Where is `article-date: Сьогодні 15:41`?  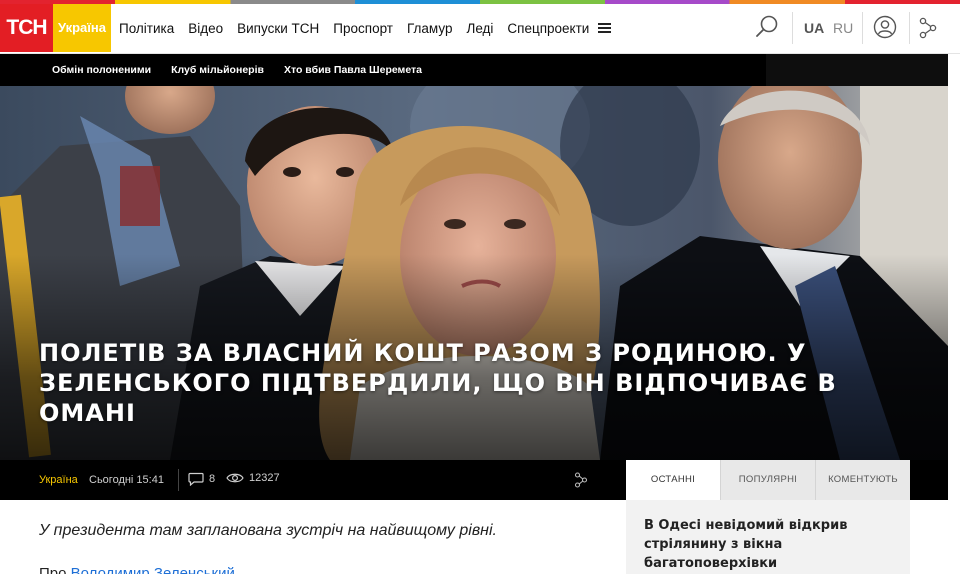 article-date: Сьогодні 15:41 is located at coordinates (126, 480).